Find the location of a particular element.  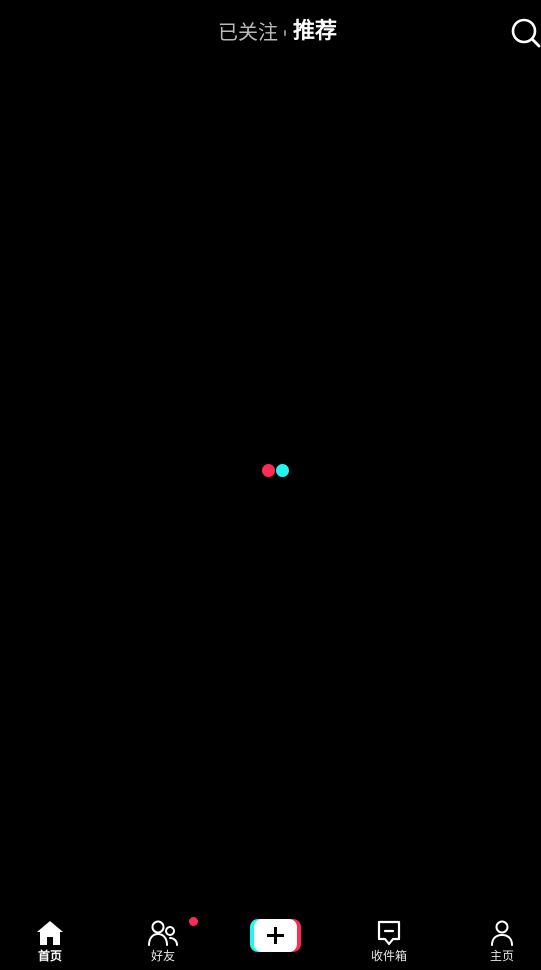

nav-friends-label: 好友 is located at coordinates (162, 956).